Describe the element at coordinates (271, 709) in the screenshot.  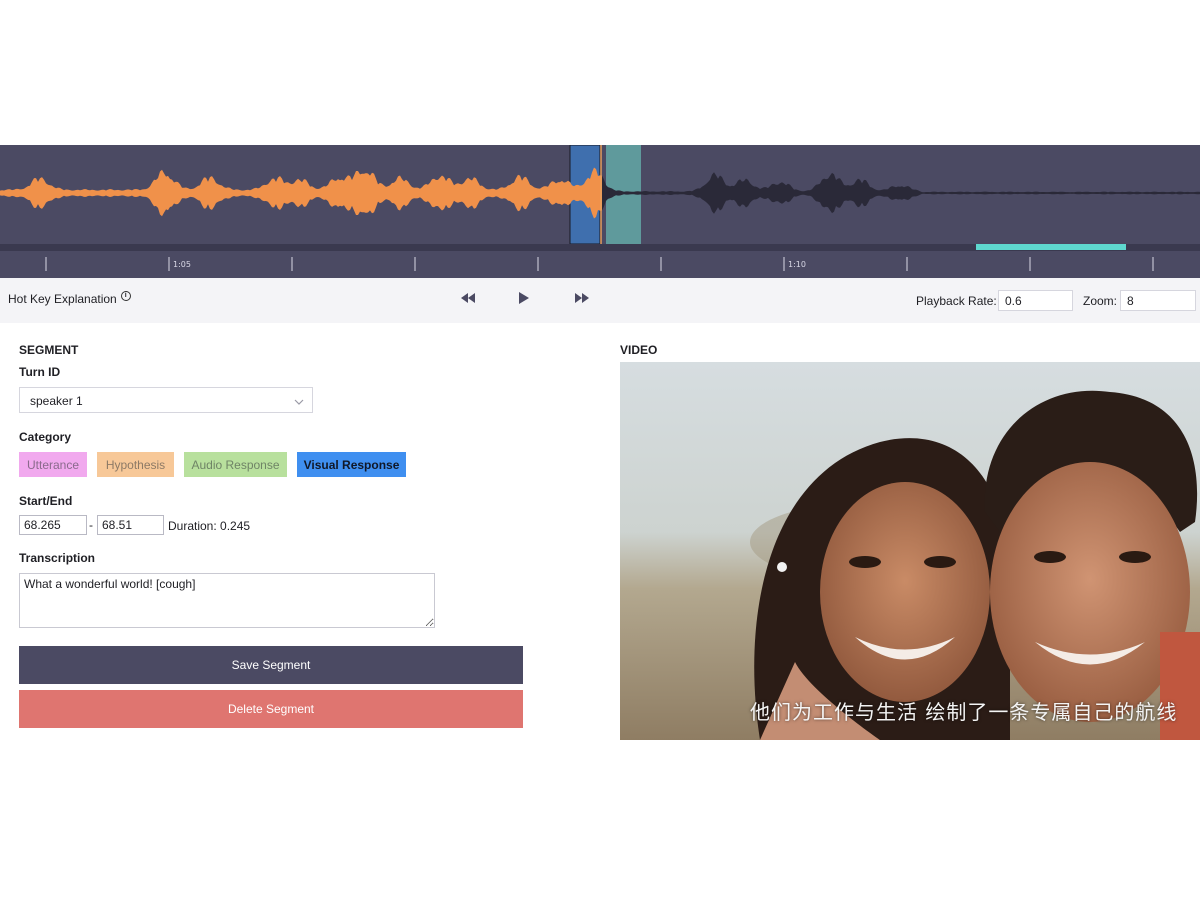
I see `delete-segment-button: Delete Segment` at that location.